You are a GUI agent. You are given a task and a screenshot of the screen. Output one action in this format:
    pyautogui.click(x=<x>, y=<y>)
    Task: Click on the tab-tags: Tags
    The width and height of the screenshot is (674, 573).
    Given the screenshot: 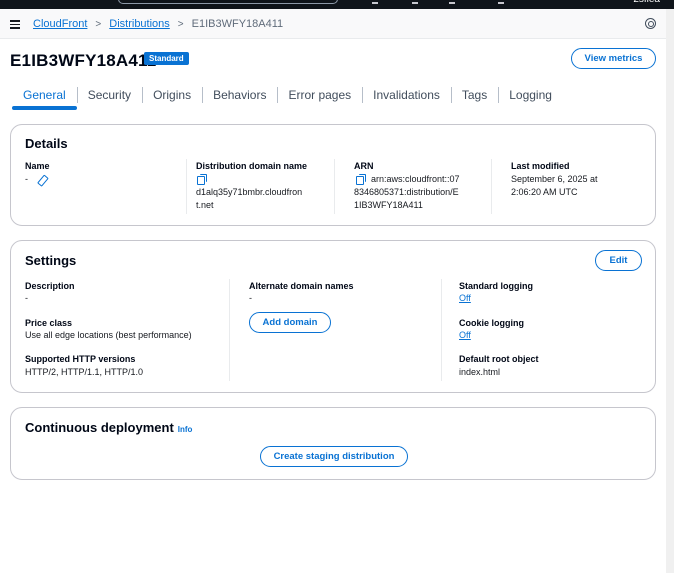 What is the action you would take?
    pyautogui.click(x=474, y=96)
    